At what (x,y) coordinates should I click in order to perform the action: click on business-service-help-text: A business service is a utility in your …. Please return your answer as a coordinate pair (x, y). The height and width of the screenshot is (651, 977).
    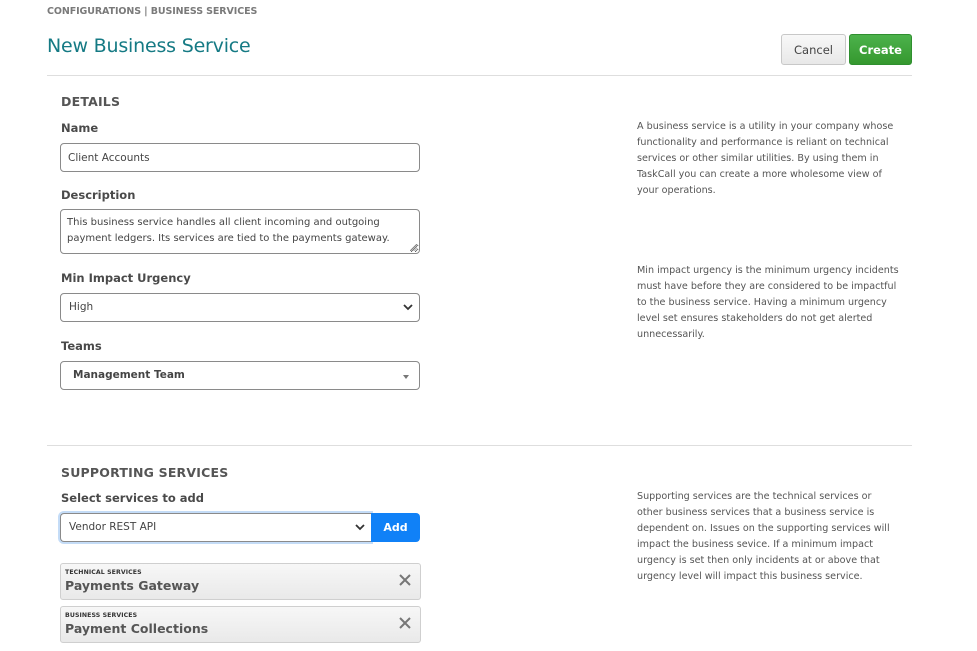
    Looking at the image, I should click on (765, 158).